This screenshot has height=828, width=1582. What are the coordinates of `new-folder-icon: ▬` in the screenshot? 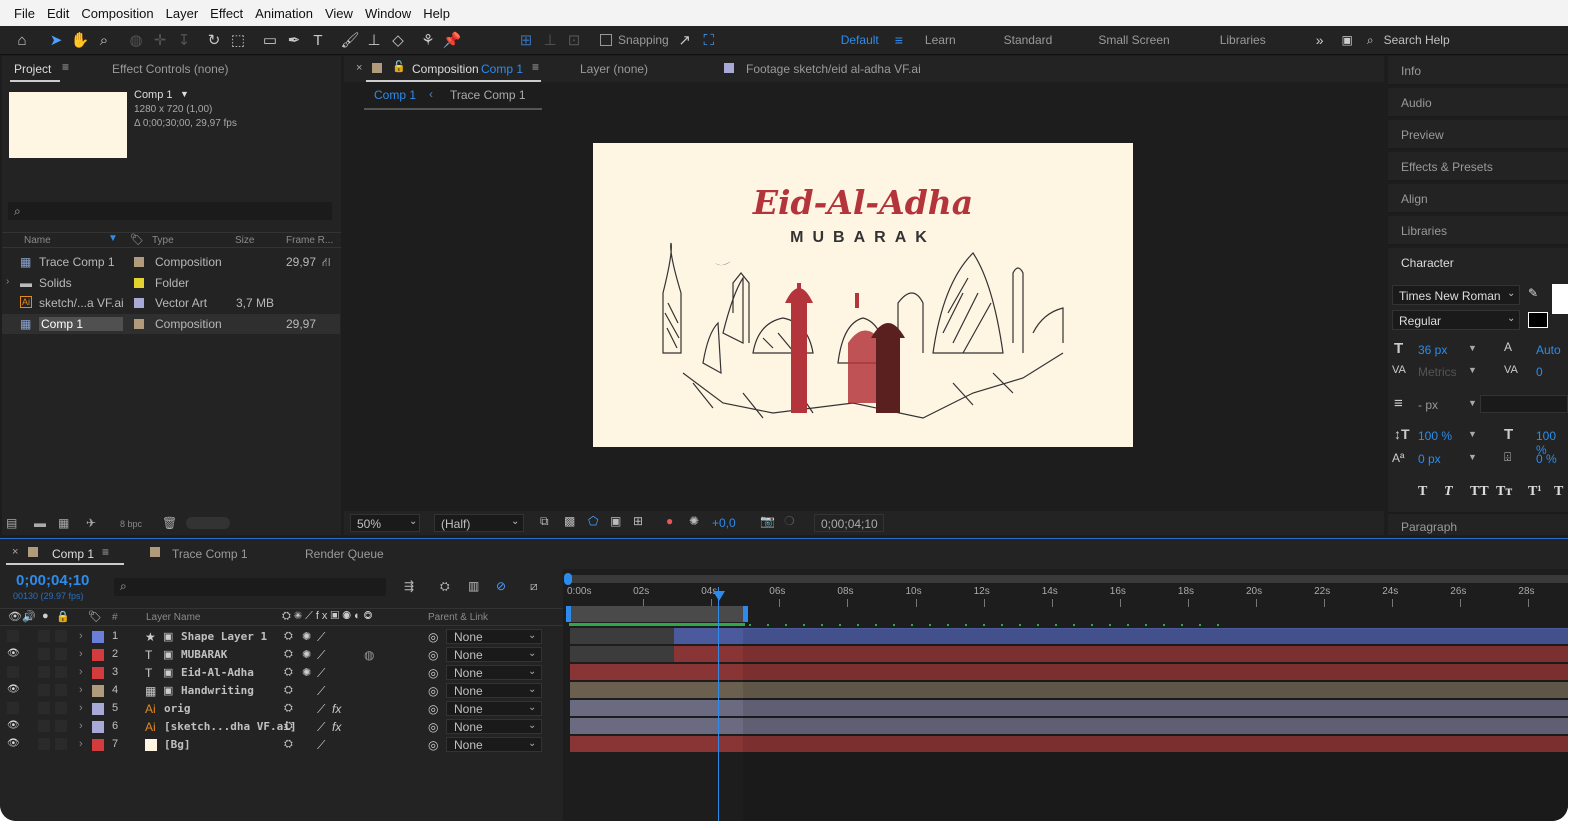 It's located at (40, 523).